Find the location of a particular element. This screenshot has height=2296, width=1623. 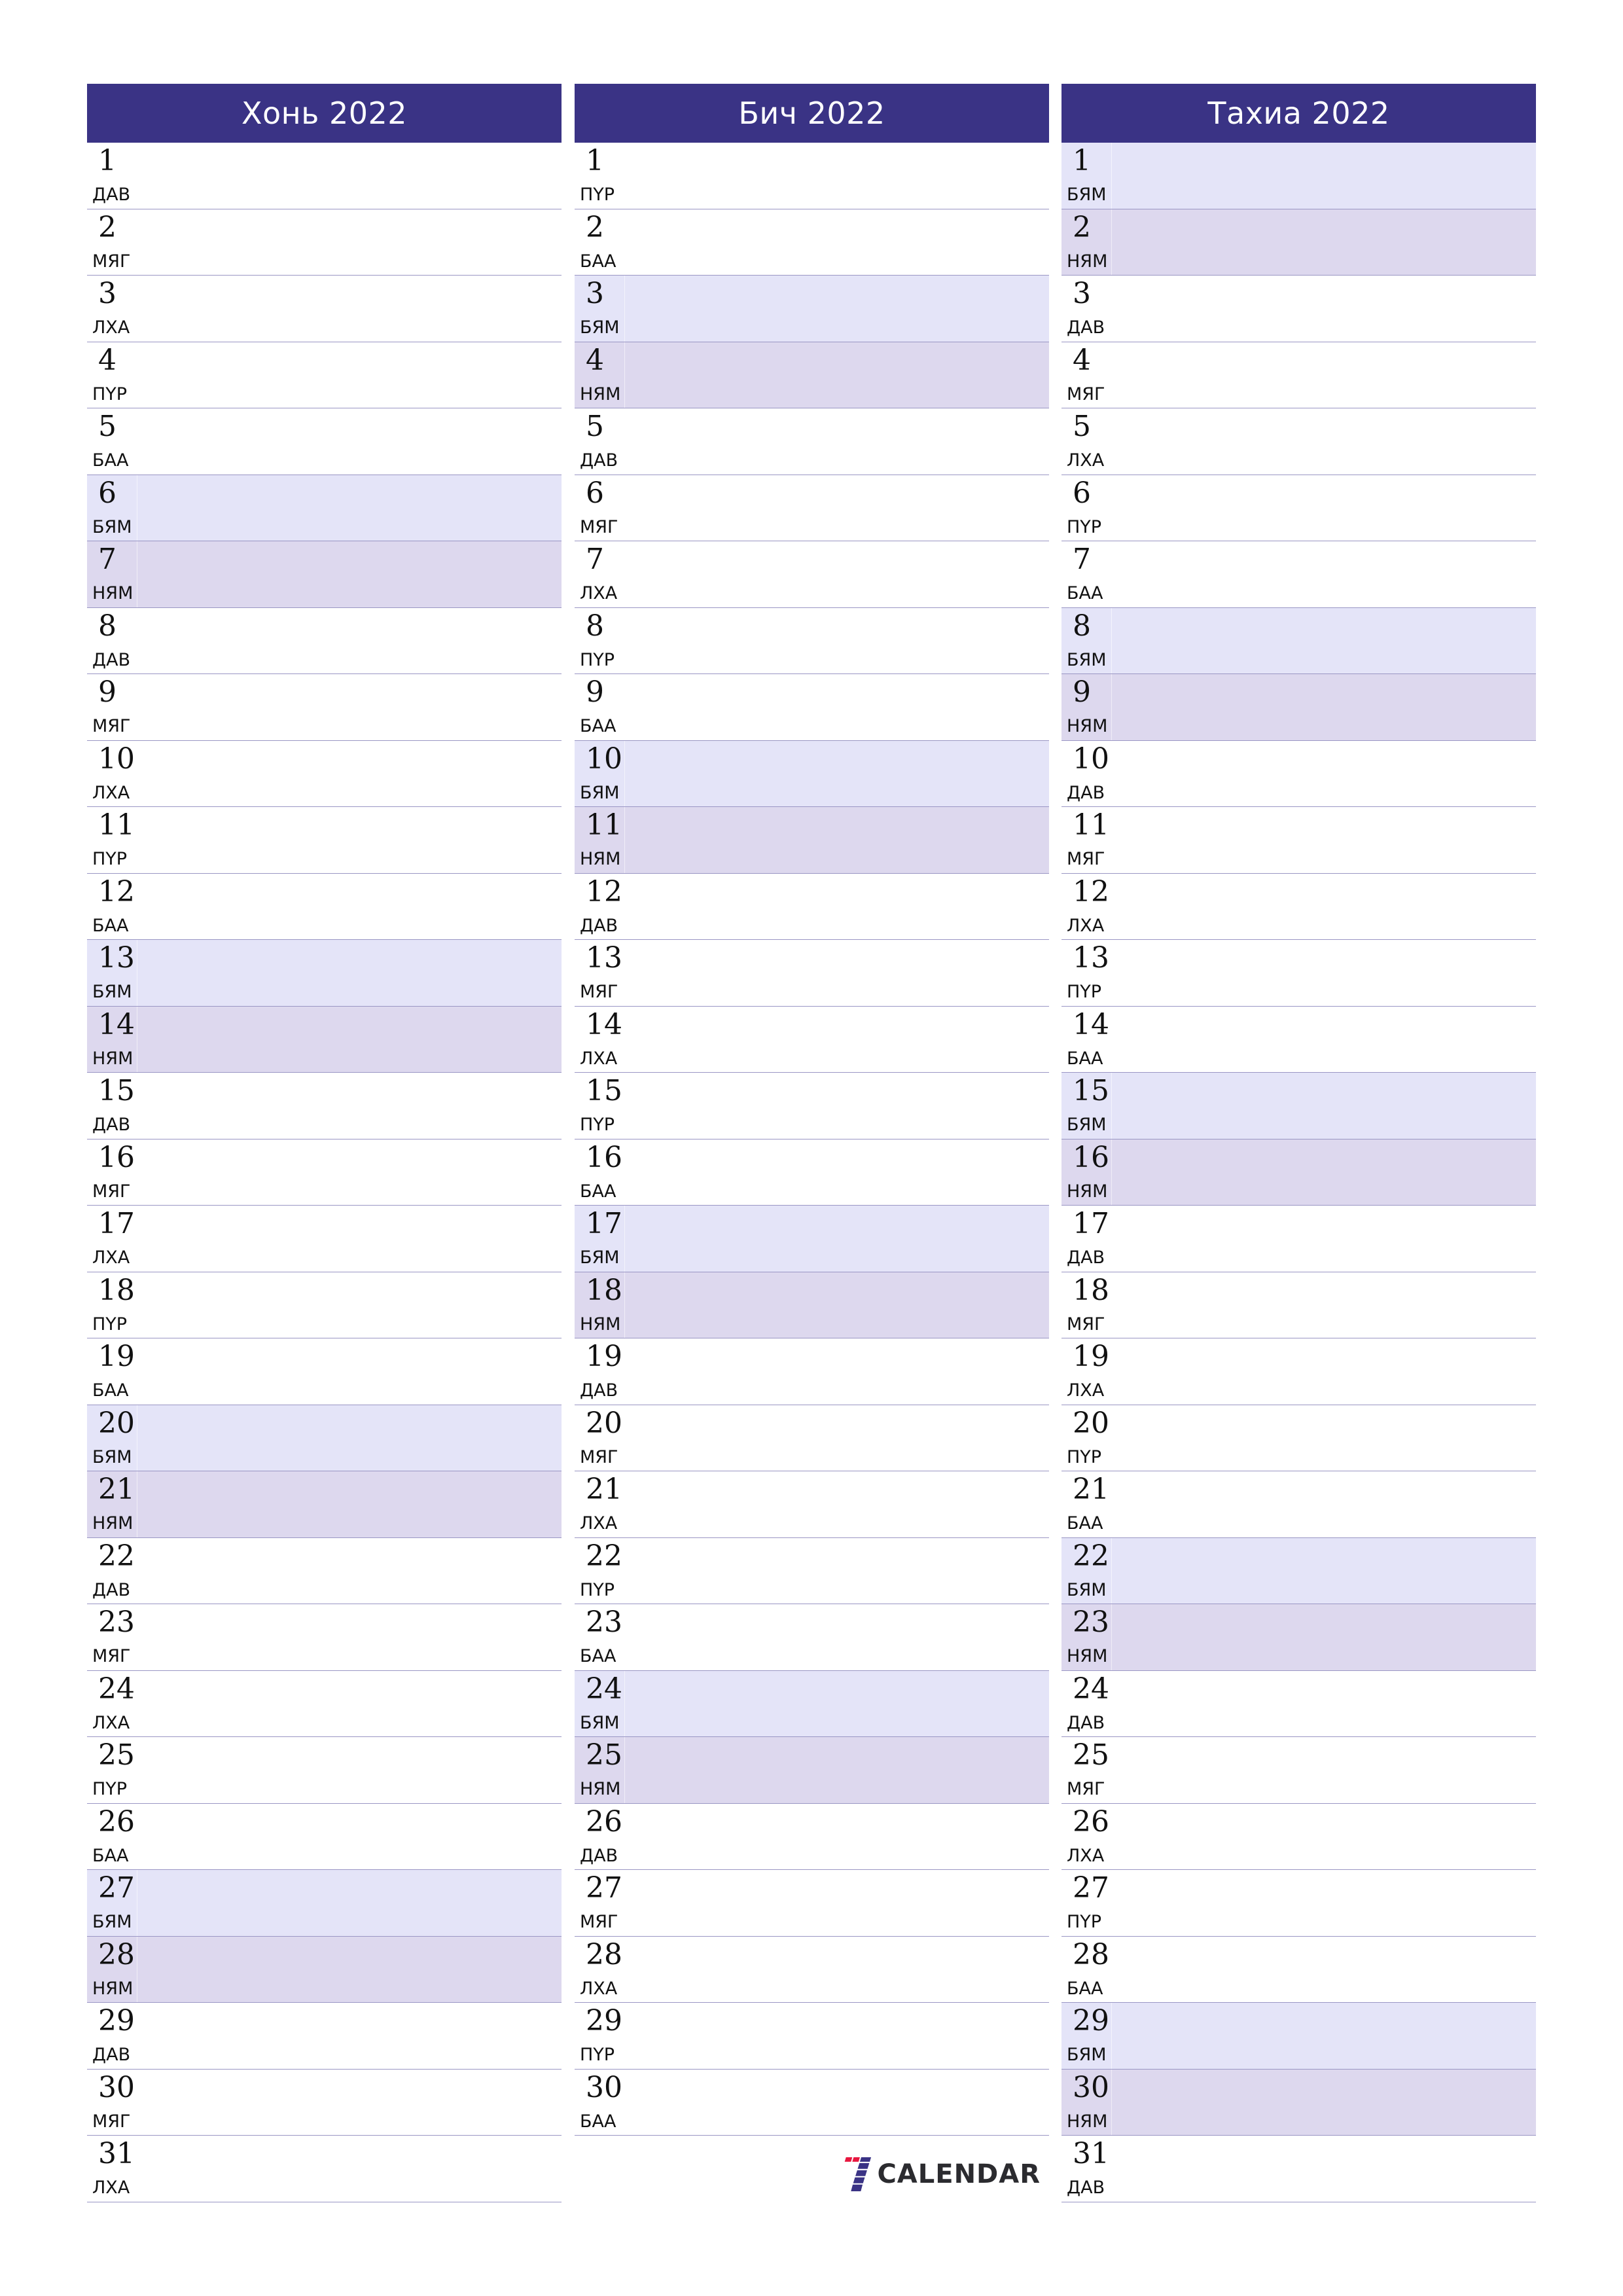

month-header: Бич 2022 is located at coordinates (812, 113).